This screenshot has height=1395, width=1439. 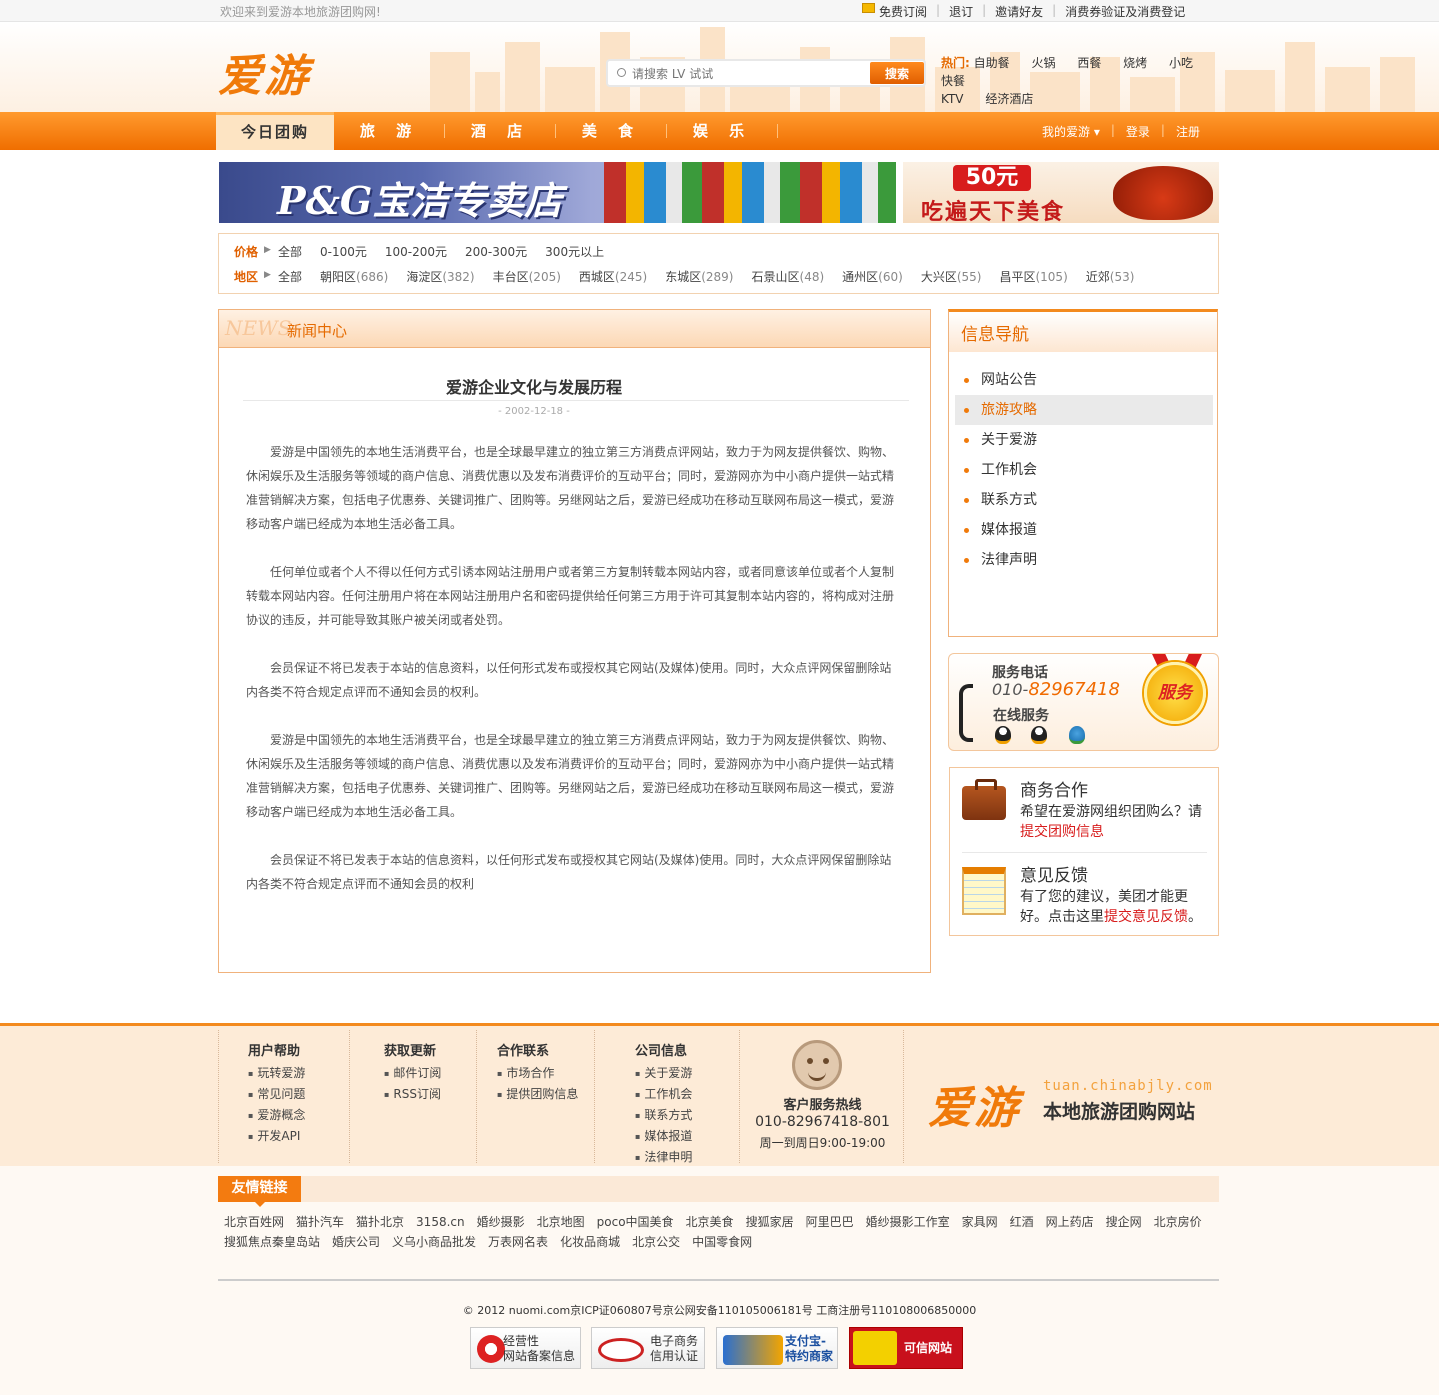 I want to click on footer-link: 爱游概念, so click(x=298, y=1115).